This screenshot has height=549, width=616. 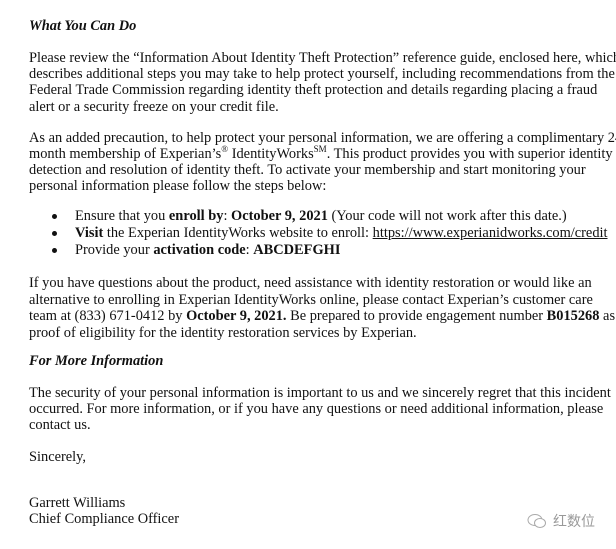 What do you see at coordinates (320, 149) in the screenshot?
I see `service-mark: SM` at bounding box center [320, 149].